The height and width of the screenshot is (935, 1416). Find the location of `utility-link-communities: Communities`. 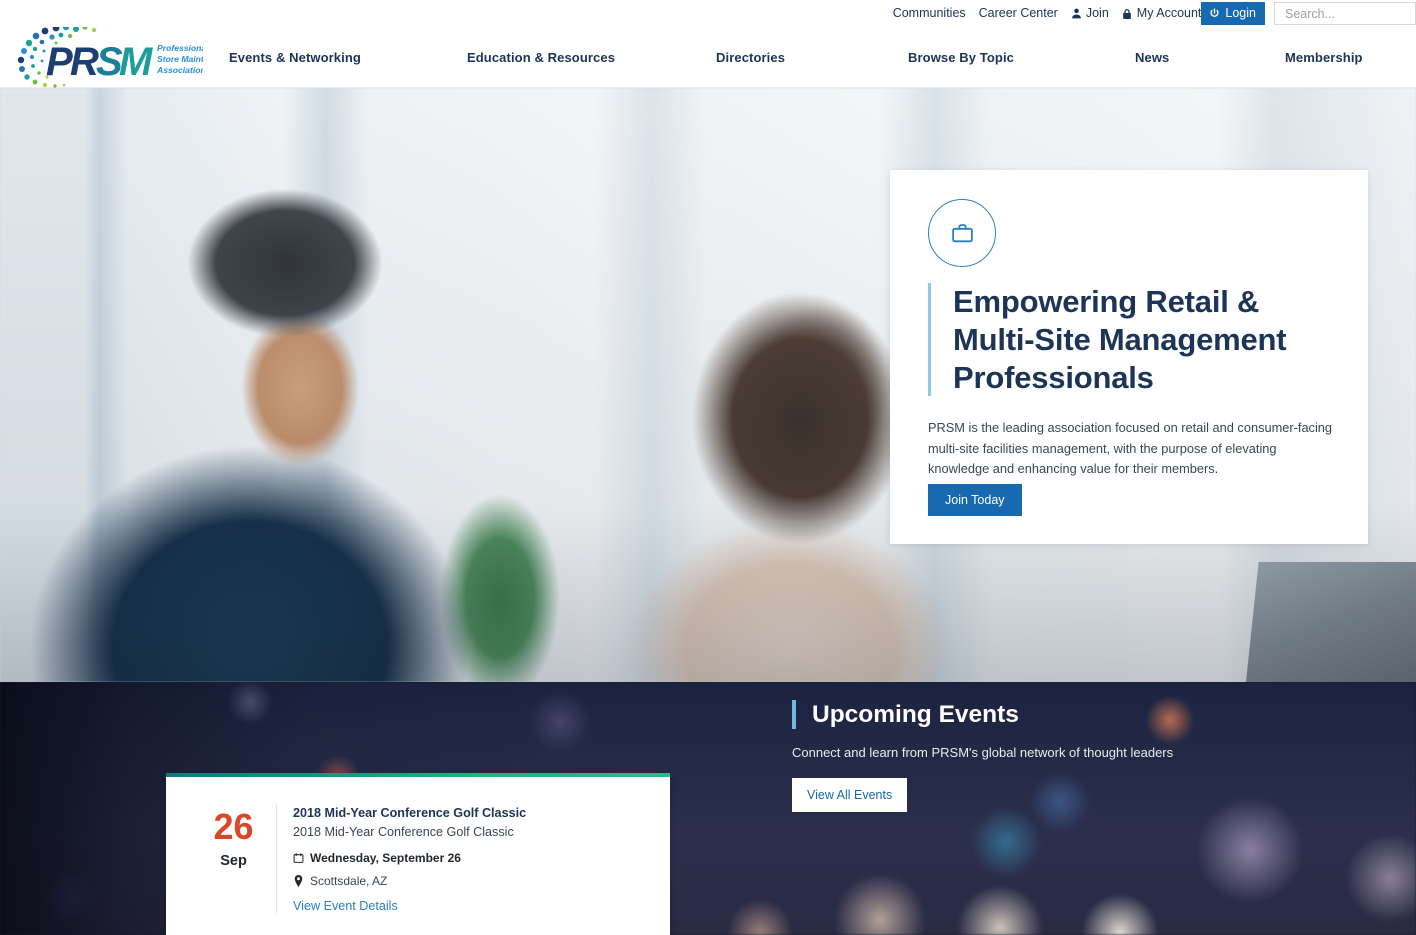

utility-link-communities: Communities is located at coordinates (929, 13).